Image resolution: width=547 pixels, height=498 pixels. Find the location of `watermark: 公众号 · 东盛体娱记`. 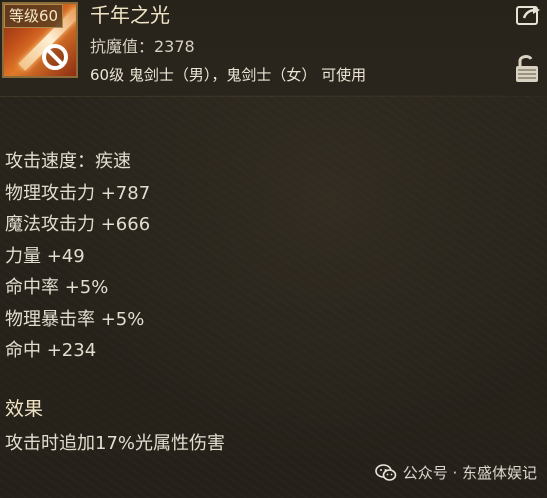

watermark: 公众号 · 东盛体娱记 is located at coordinates (455, 473).